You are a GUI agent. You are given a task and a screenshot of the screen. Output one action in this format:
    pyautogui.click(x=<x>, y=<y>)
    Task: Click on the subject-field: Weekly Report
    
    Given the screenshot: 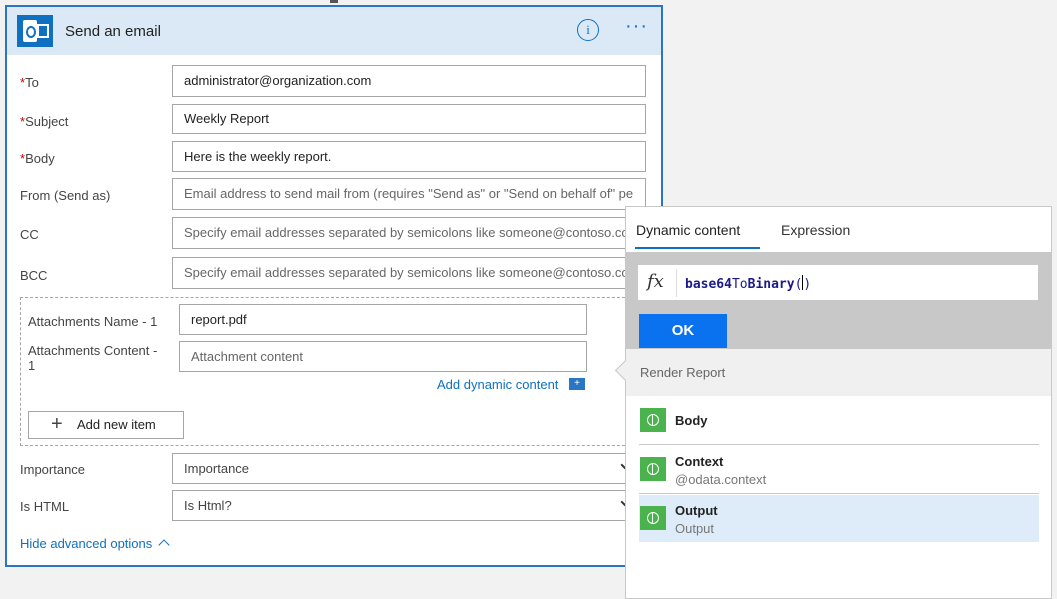 What is the action you would take?
    pyautogui.click(x=409, y=119)
    